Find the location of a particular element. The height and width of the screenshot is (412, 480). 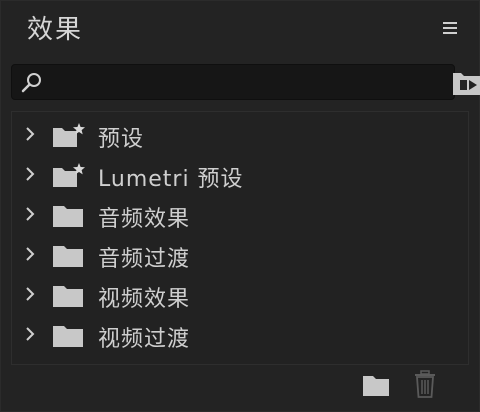

search-input is located at coordinates (250, 83).